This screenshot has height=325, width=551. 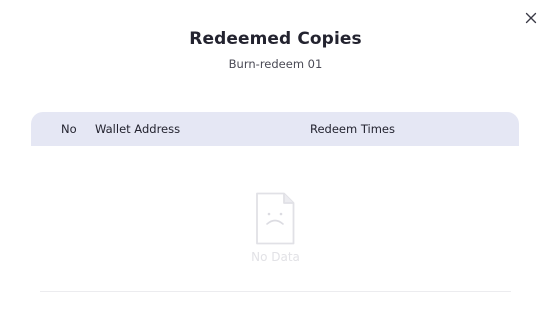 I want to click on column-header-redeem-times: Redeem Times, so click(x=352, y=129).